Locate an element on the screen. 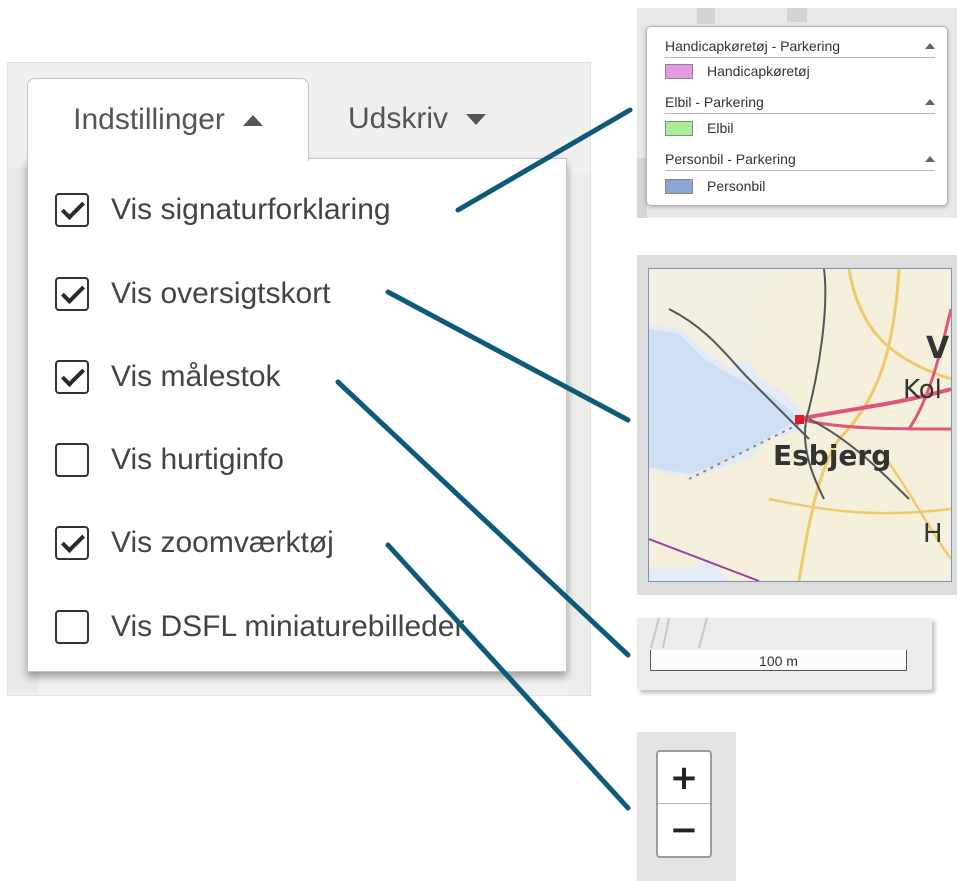  callout-line-zoom is located at coordinates (508, 676).